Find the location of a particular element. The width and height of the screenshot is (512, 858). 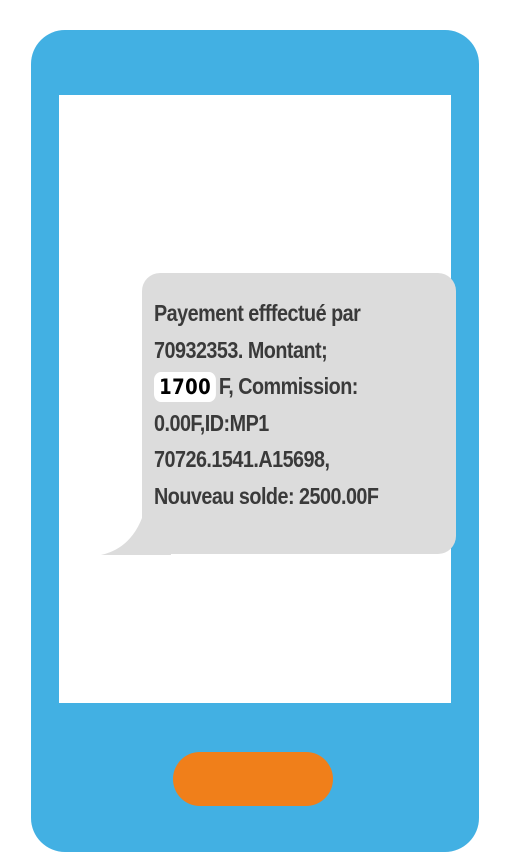

message-line-4: 0.00F,ID:MP1 is located at coordinates (211, 422).